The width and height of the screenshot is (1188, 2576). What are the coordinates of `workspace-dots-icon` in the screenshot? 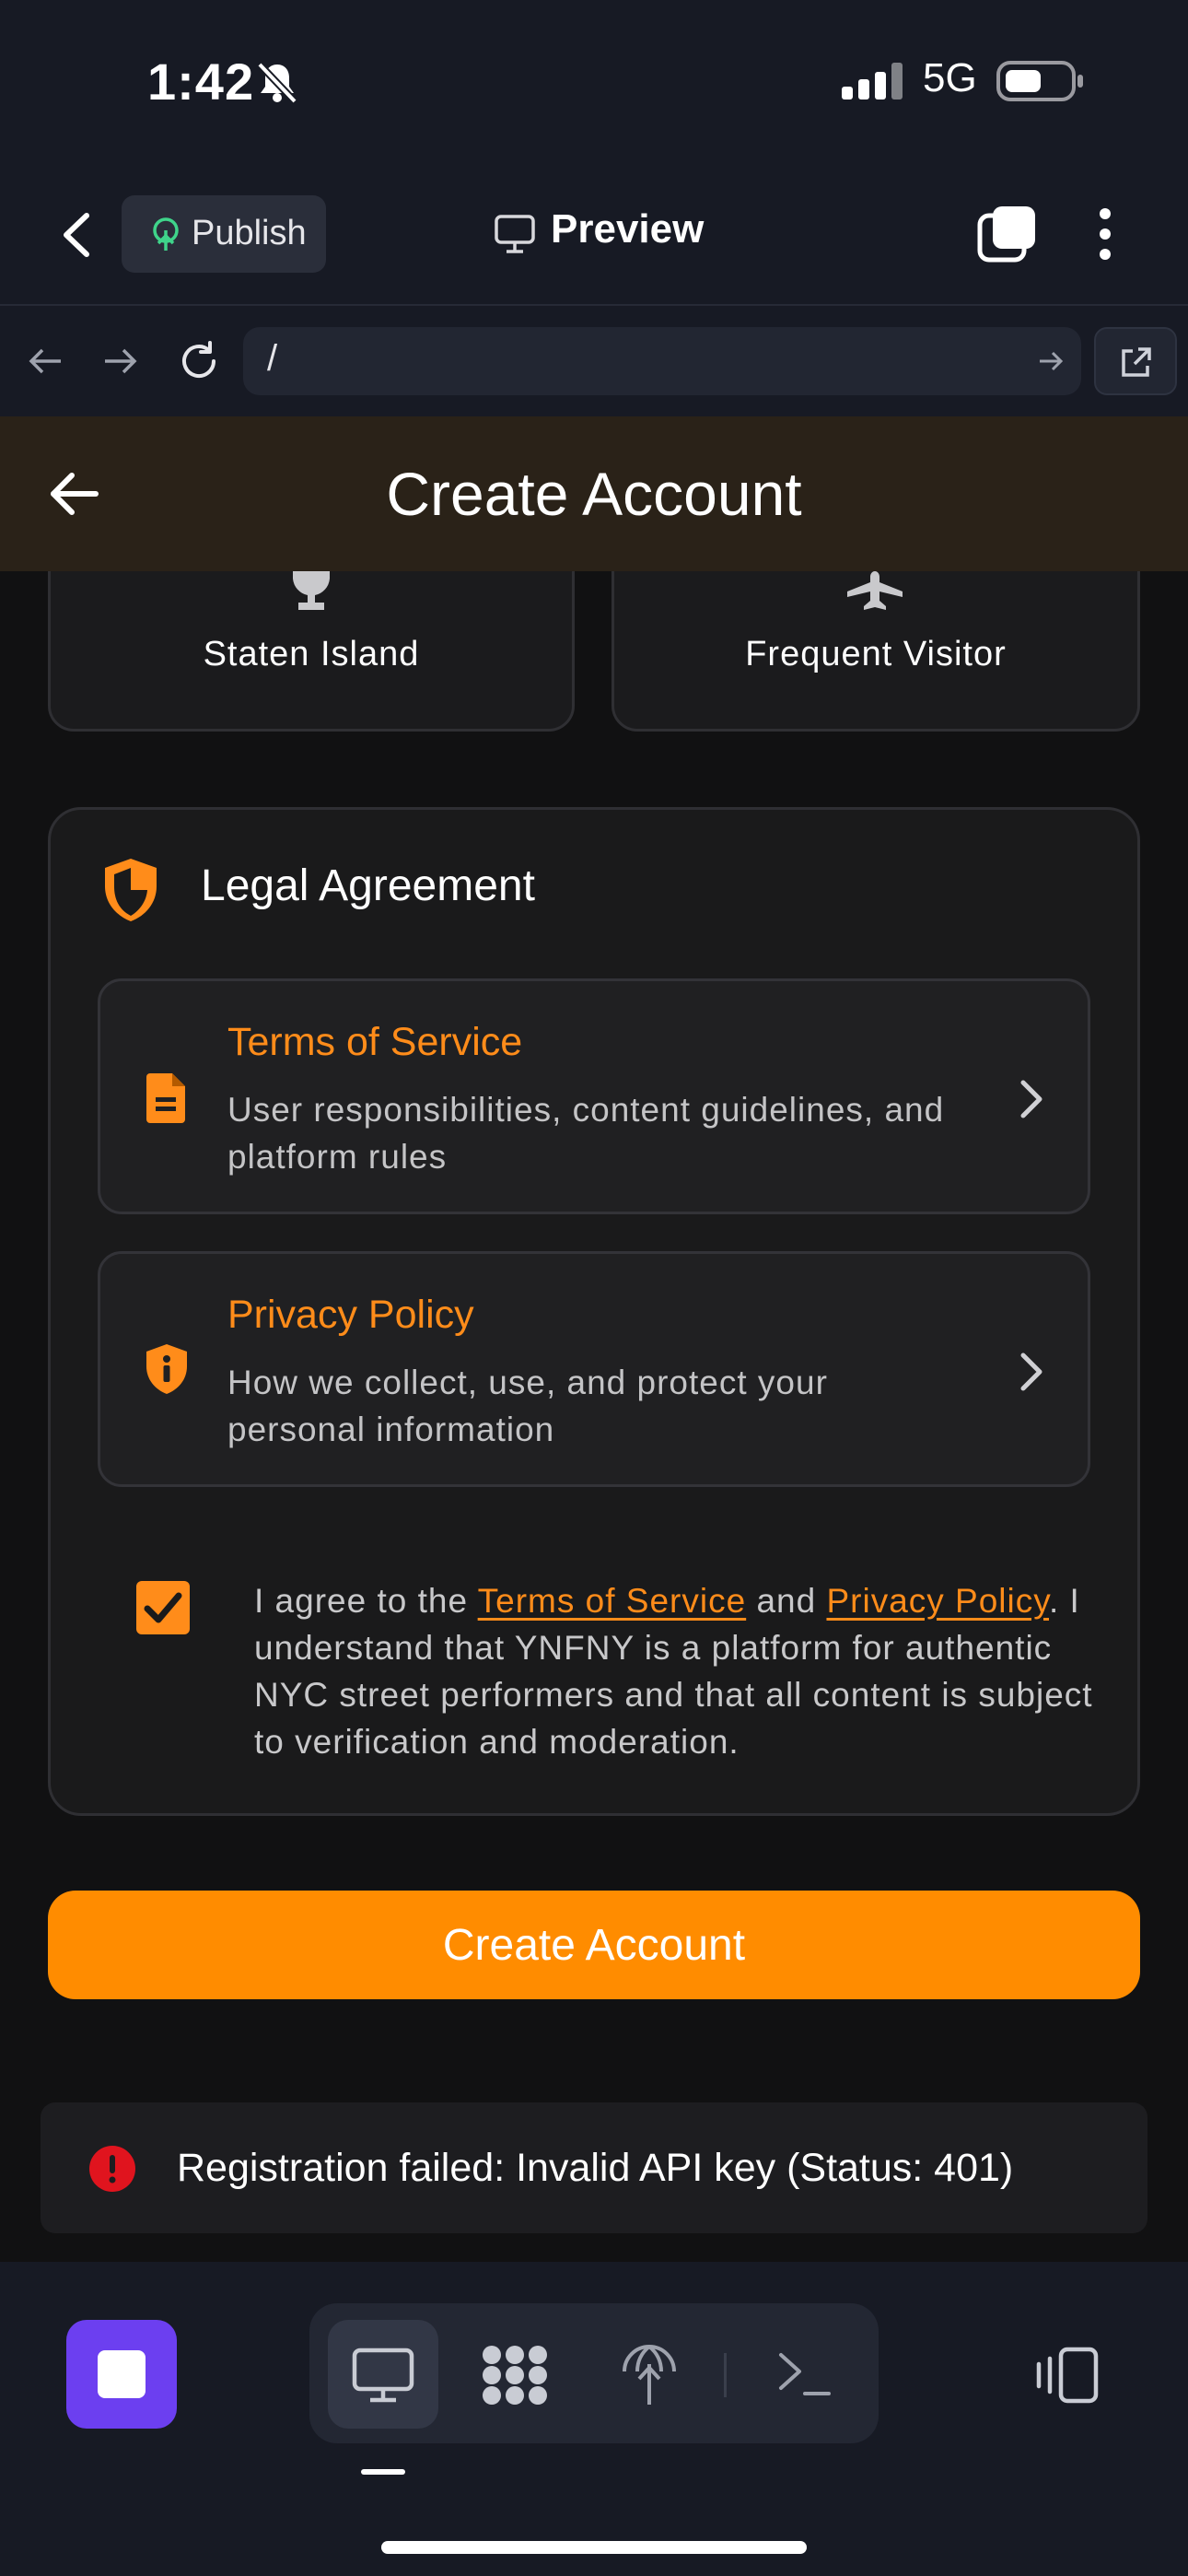 It's located at (515, 2375).